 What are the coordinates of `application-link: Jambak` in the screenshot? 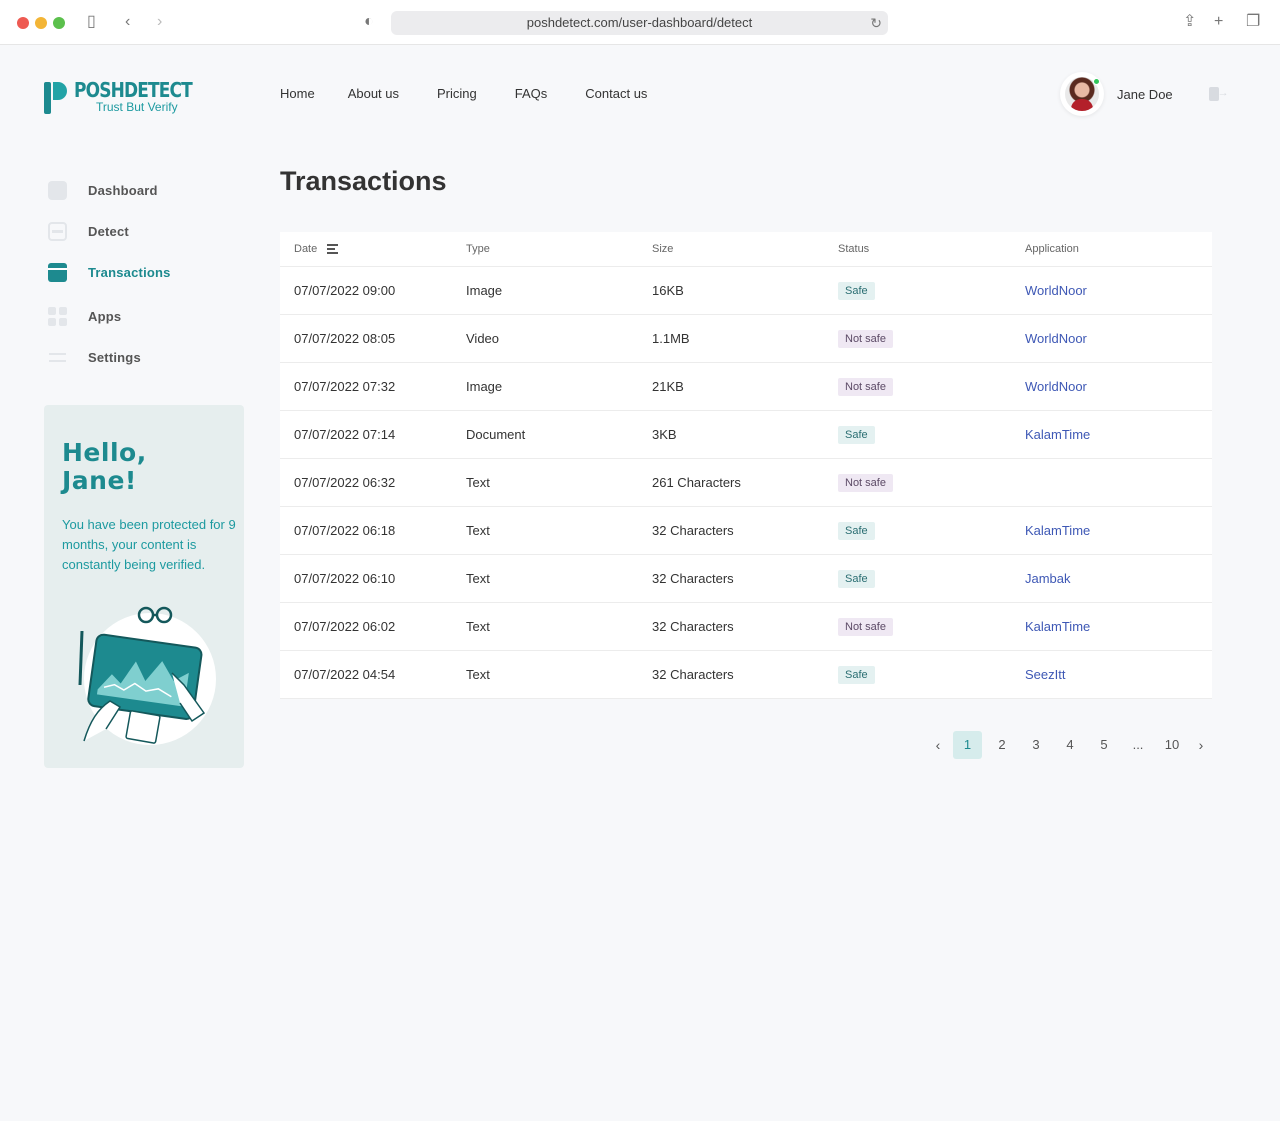 It's located at (1048, 578).